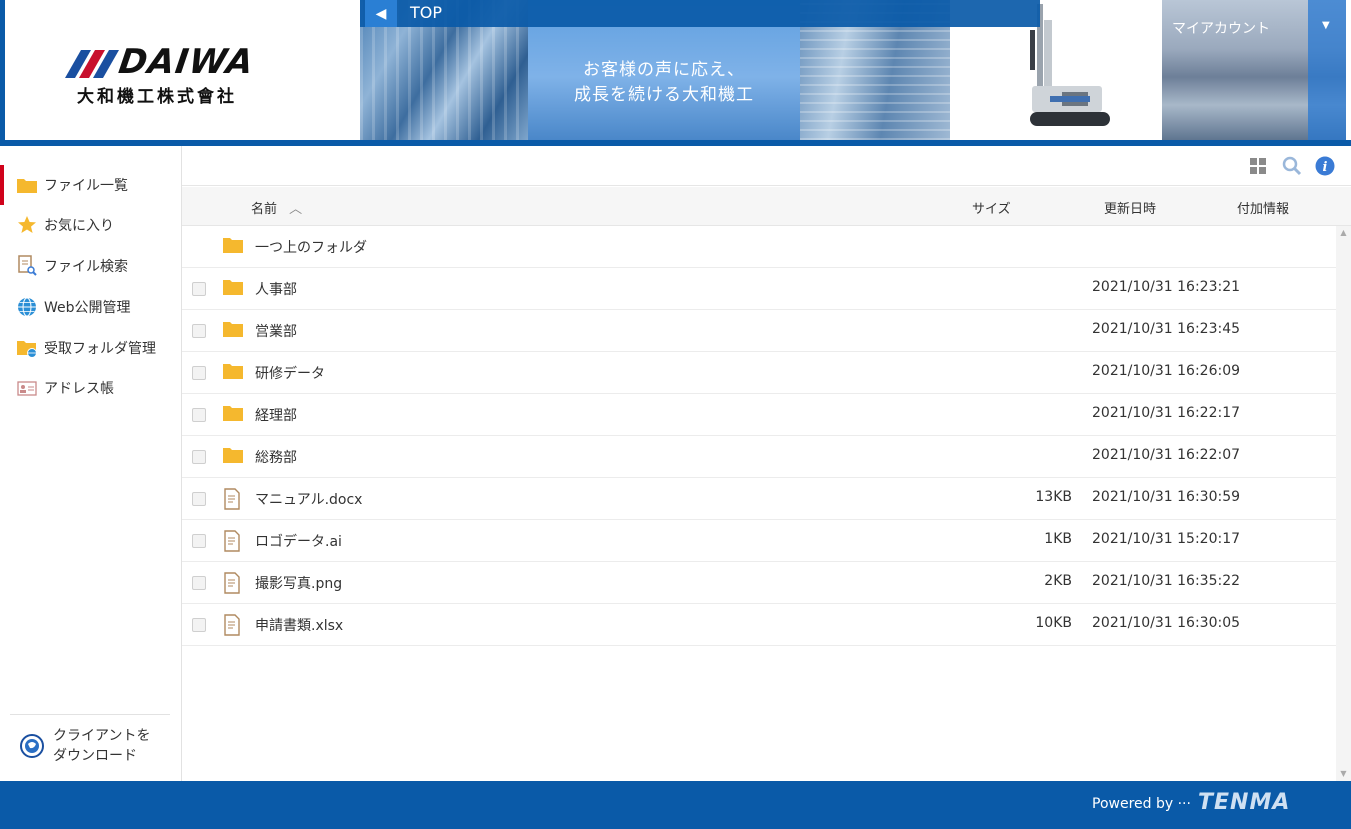 This screenshot has height=829, width=1351. Describe the element at coordinates (85, 746) in the screenshot. I see `download-client-link: クライアントを ダウンロード` at that location.